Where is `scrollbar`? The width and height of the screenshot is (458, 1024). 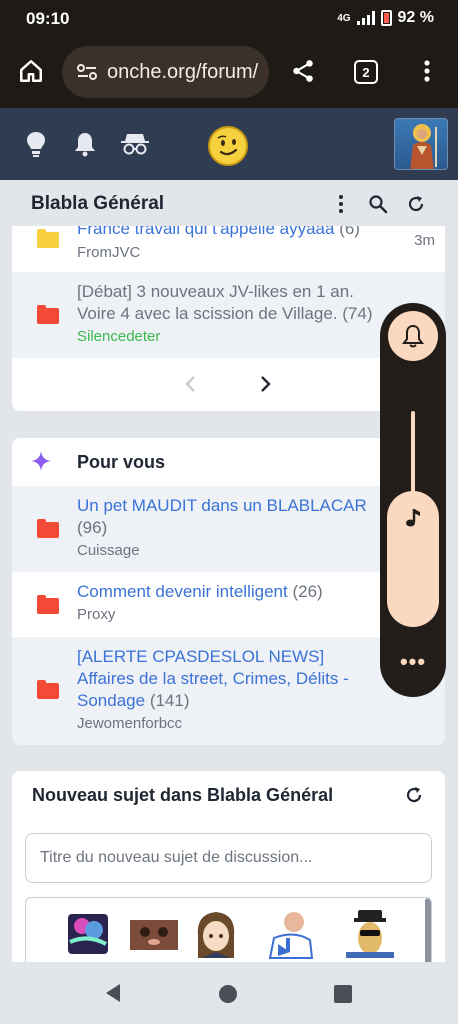 scrollbar is located at coordinates (428, 934).